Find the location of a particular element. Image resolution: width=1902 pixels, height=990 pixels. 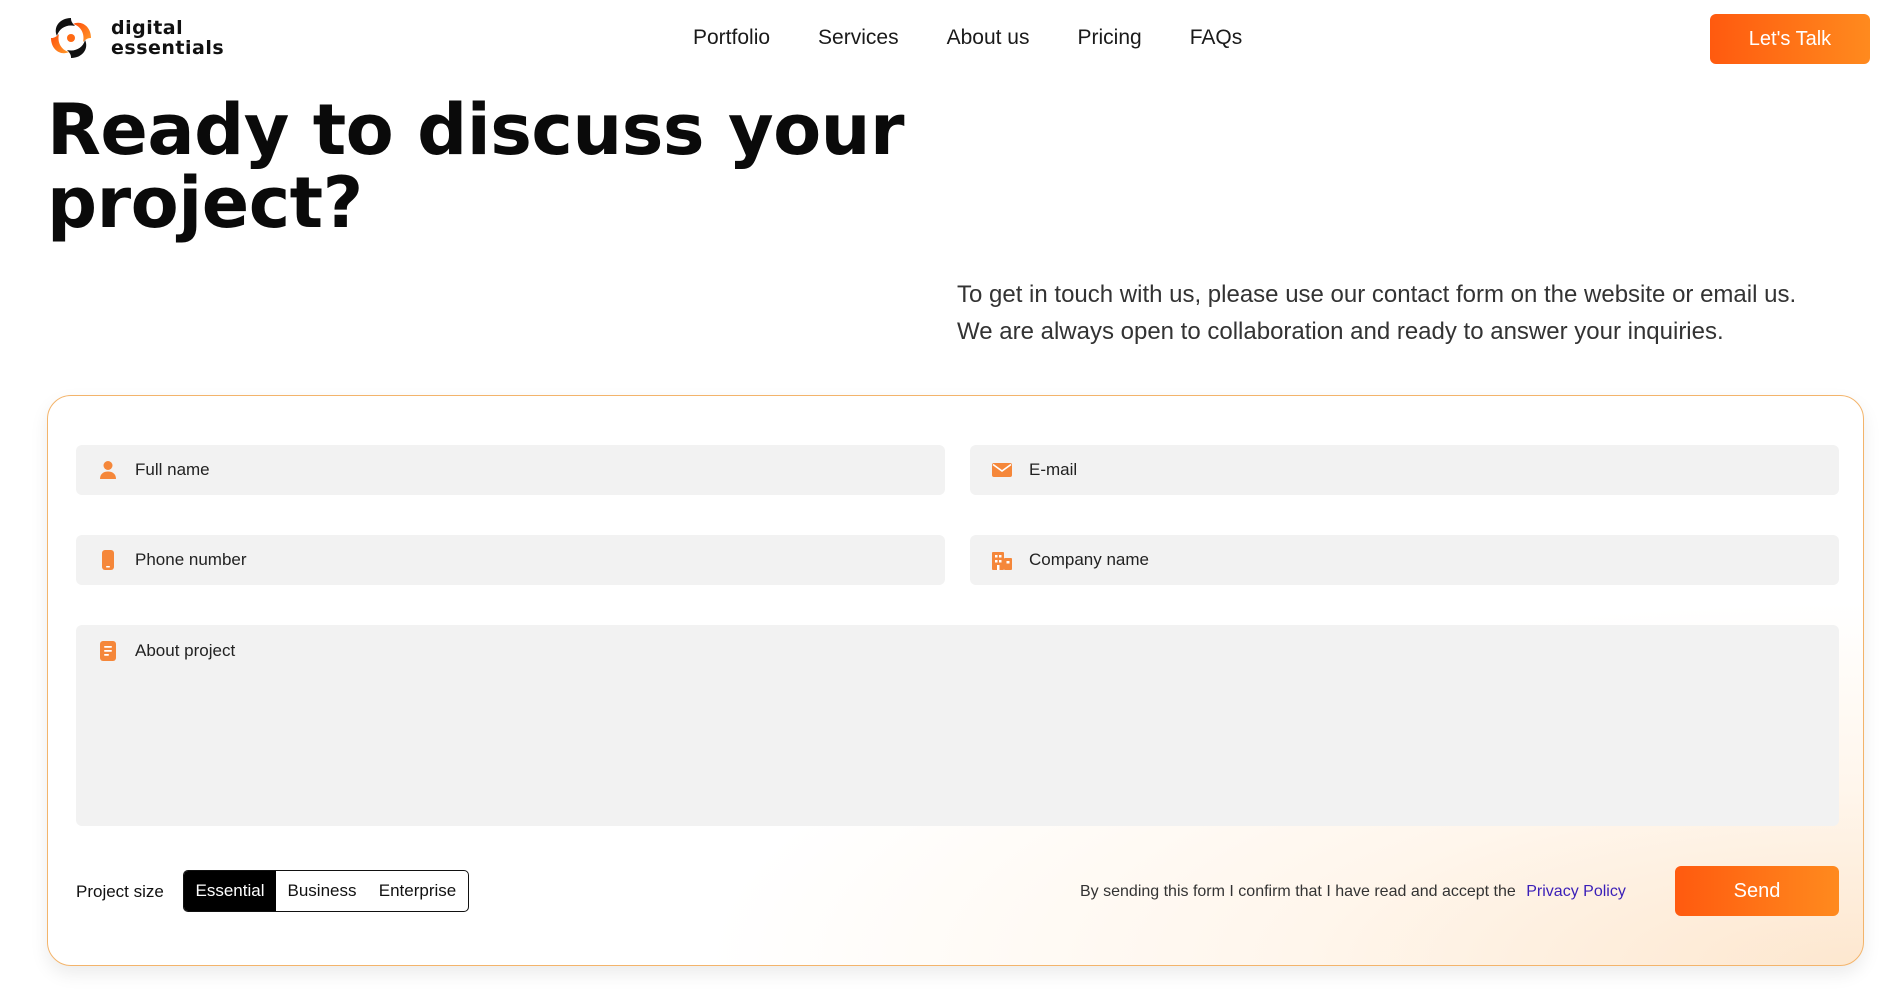

document-icon is located at coordinates (108, 651).